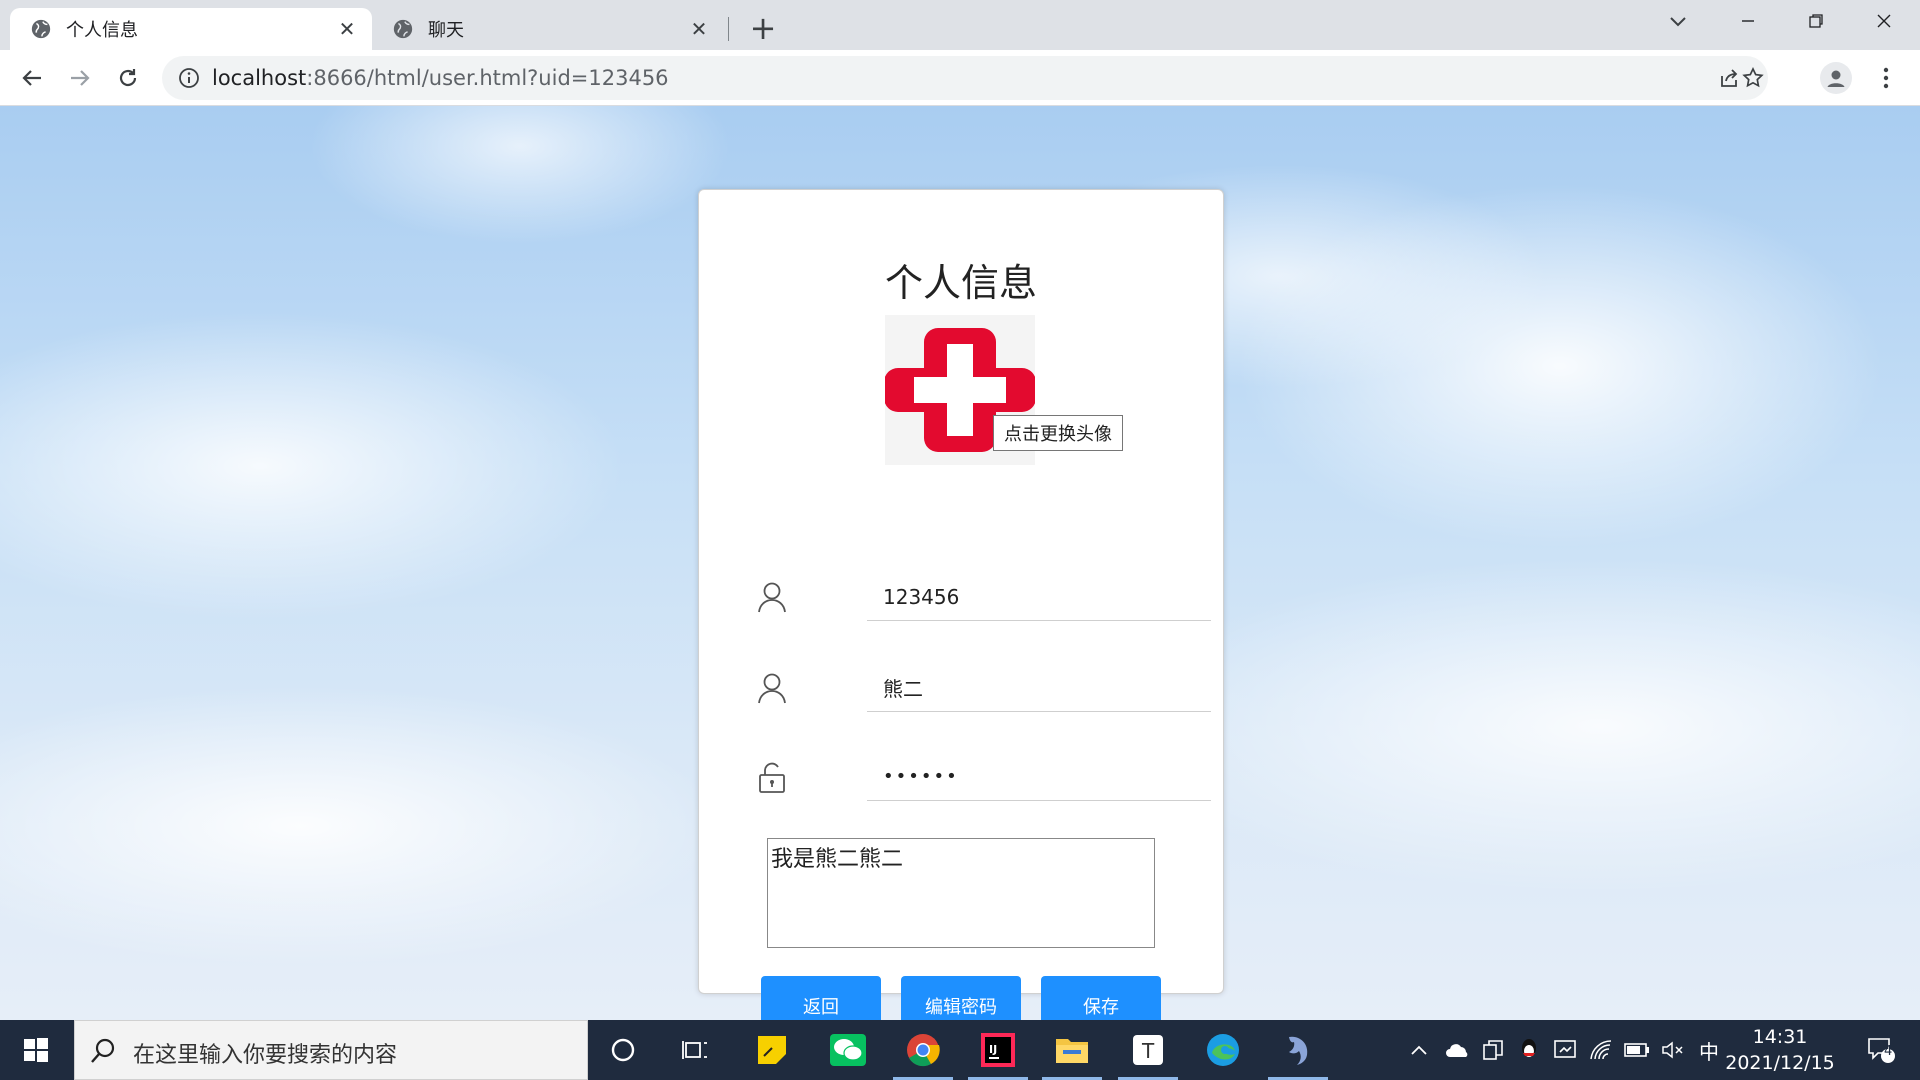 Image resolution: width=1920 pixels, height=1080 pixels. What do you see at coordinates (1836, 78) in the screenshot?
I see `profile-avatar-icon` at bounding box center [1836, 78].